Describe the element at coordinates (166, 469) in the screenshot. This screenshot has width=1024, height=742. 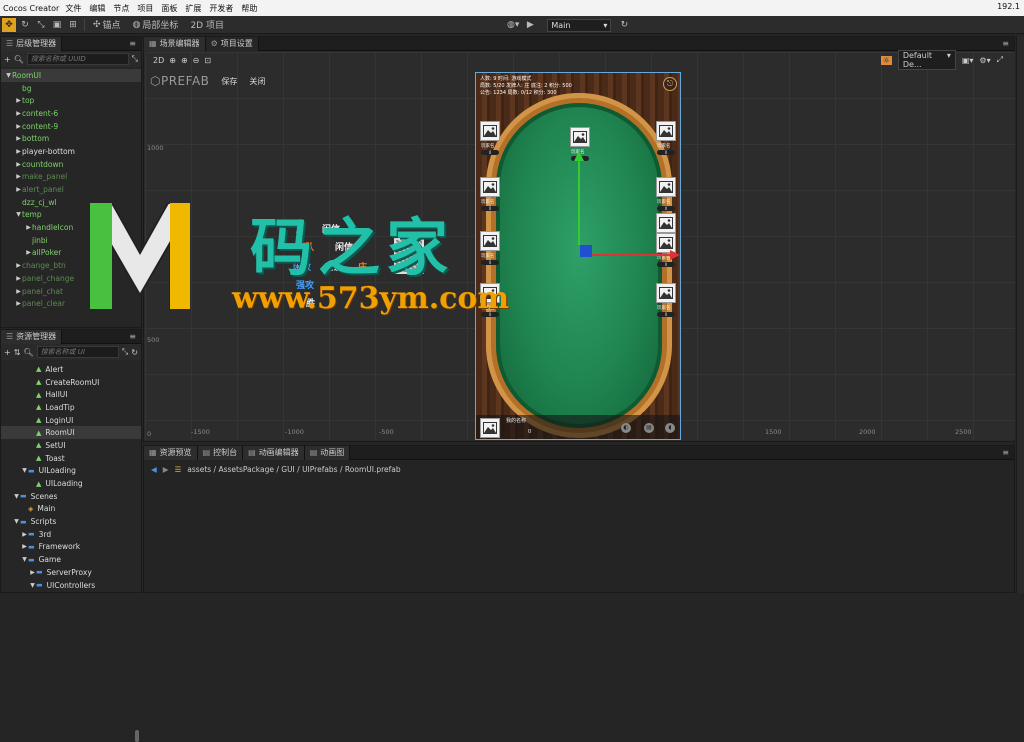
I see `forward-arrow-icon: ▶` at that location.